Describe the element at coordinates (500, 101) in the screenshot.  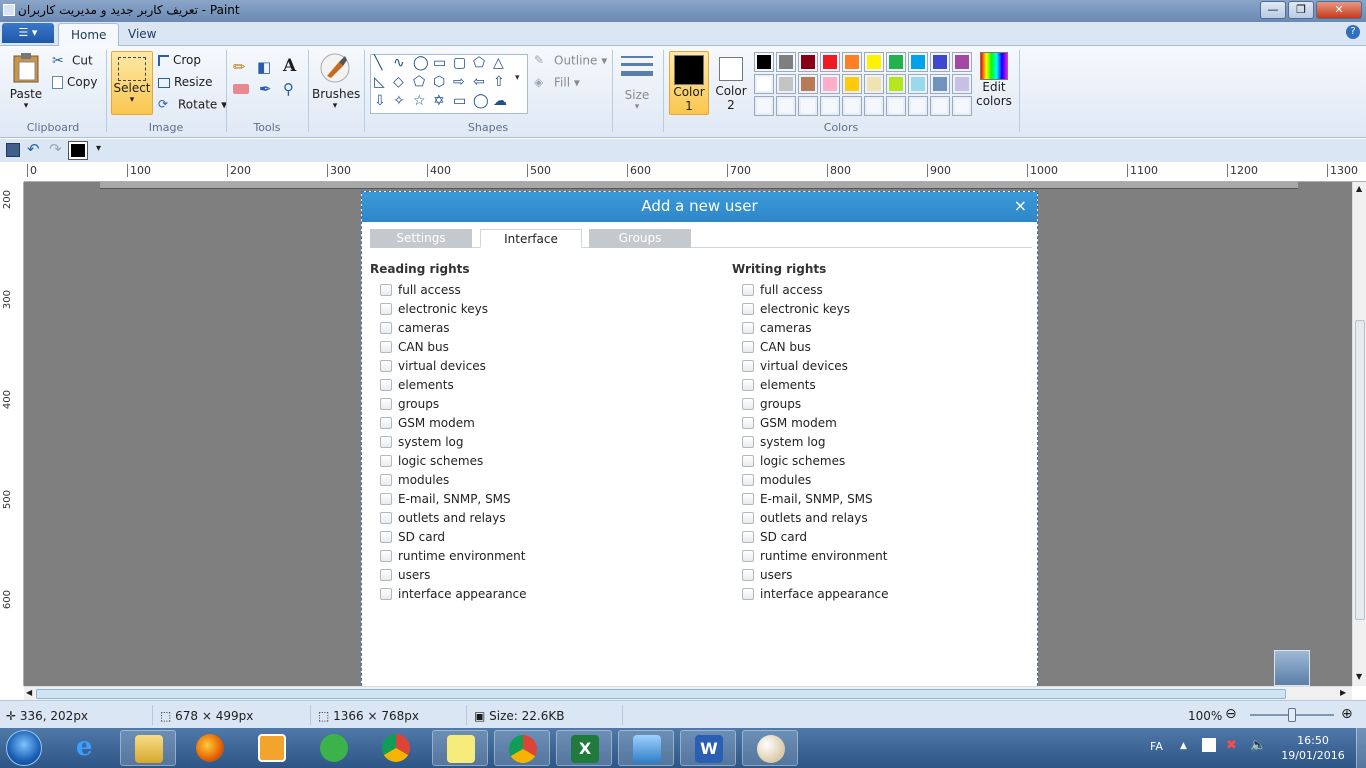
I see `cloud-shape-icon: ☁` at that location.